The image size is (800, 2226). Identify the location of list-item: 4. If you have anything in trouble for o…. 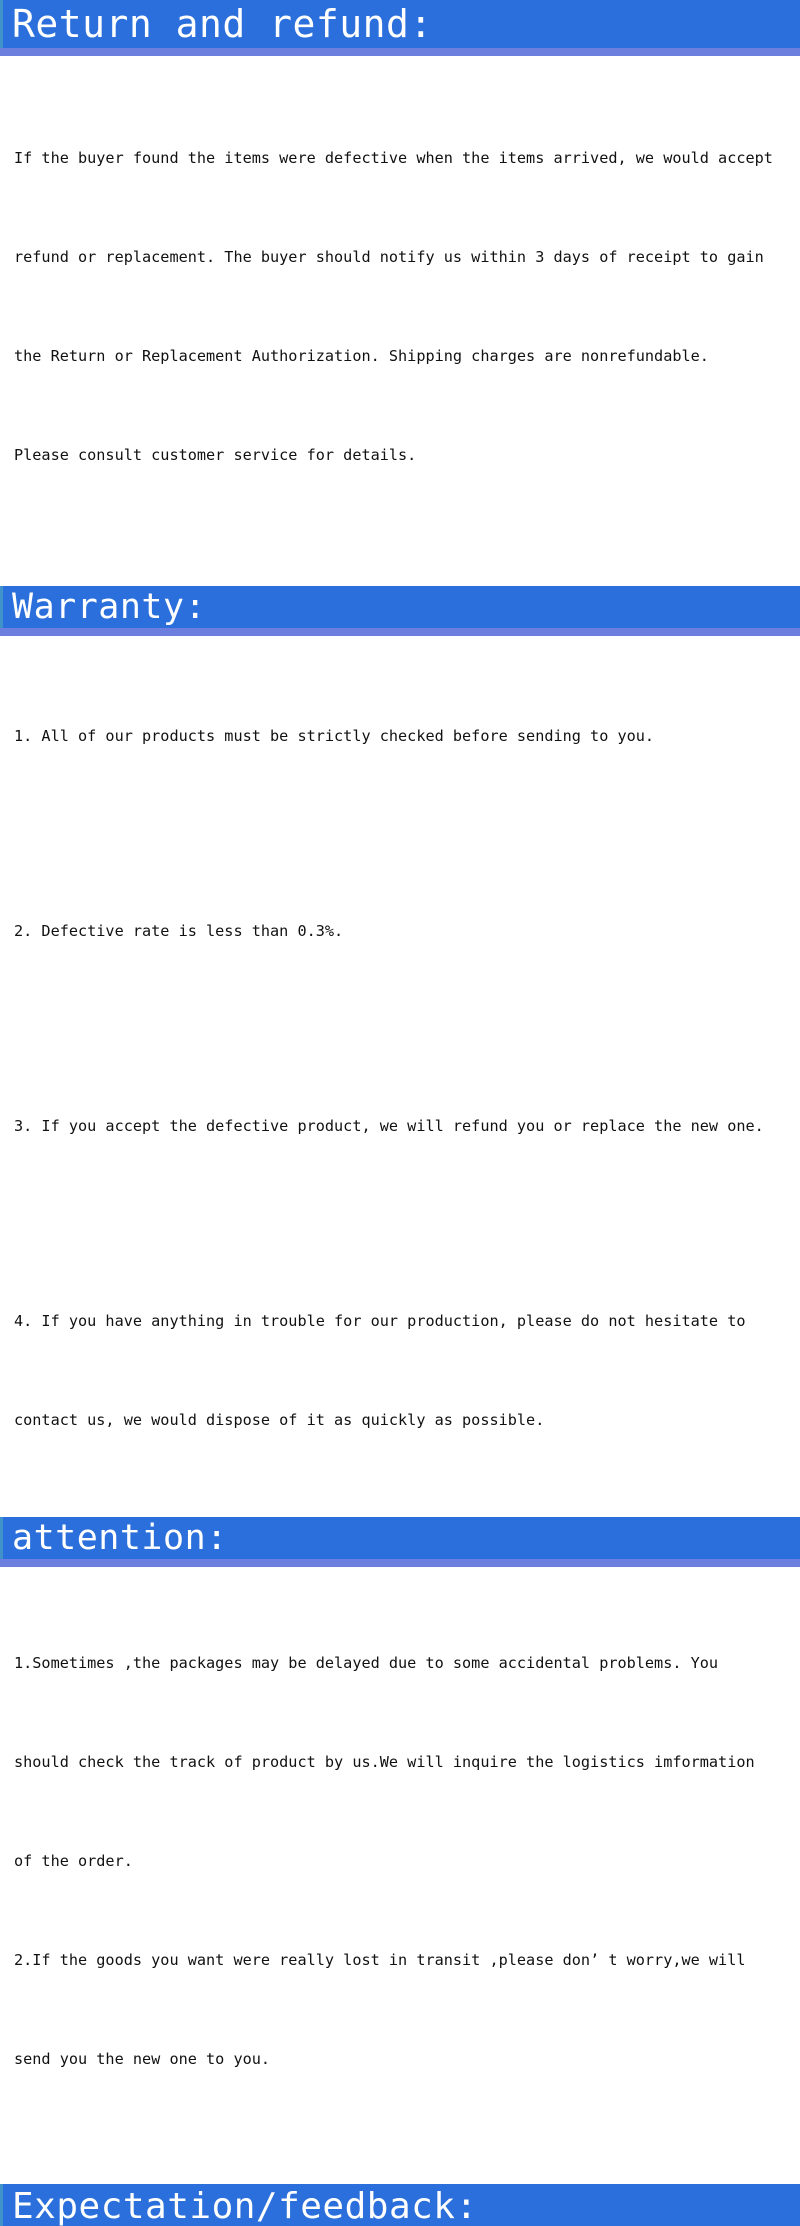
(380, 1321).